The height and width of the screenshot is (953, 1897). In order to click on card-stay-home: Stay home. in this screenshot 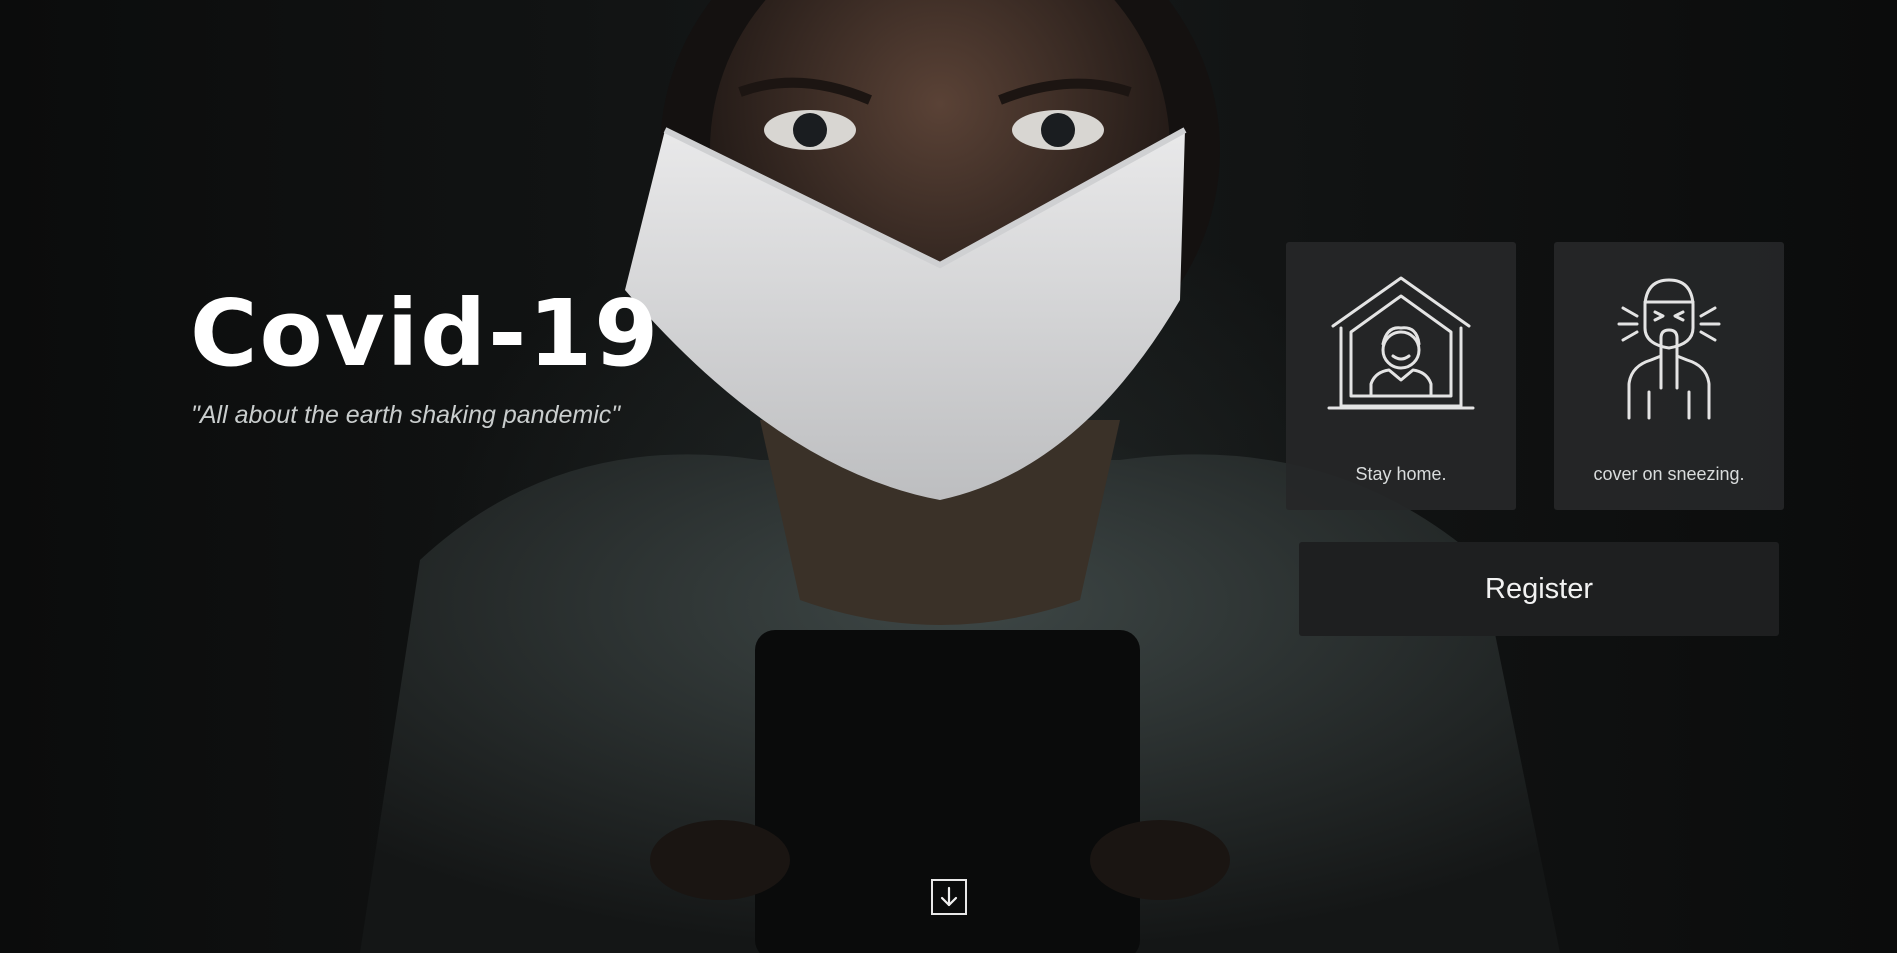, I will do `click(1401, 376)`.